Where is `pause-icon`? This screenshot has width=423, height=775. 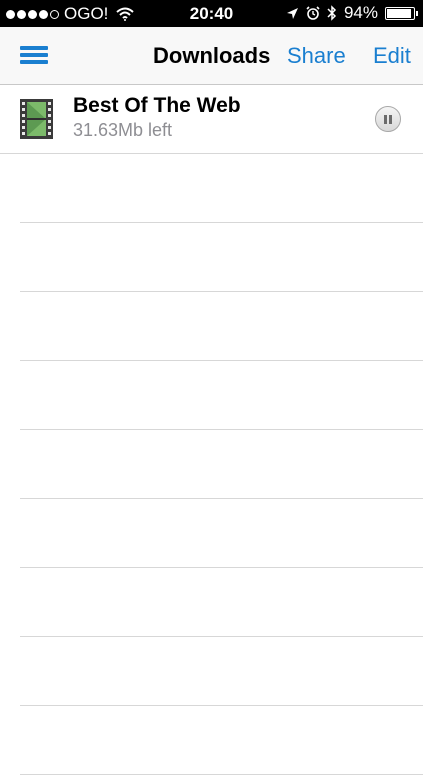 pause-icon is located at coordinates (388, 119).